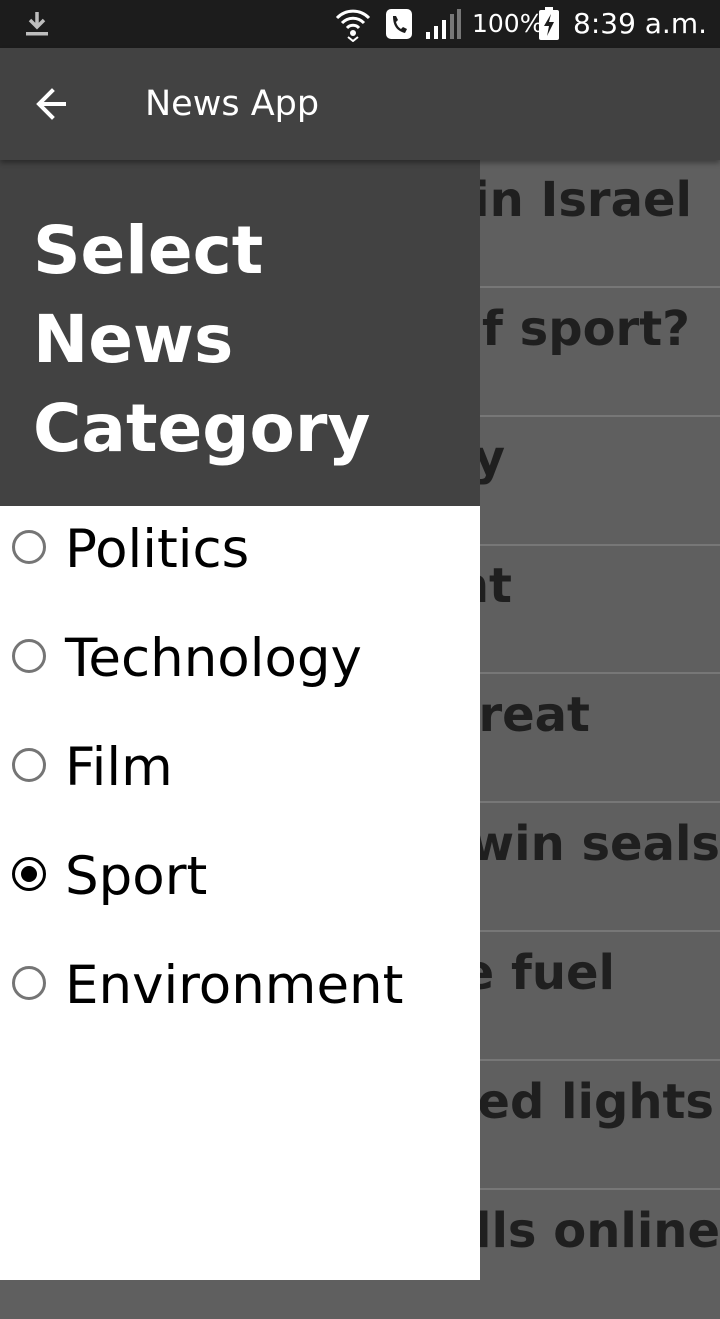 Image resolution: width=720 pixels, height=1319 pixels. Describe the element at coordinates (569, 329) in the screenshot. I see `news-title: of sport?` at that location.